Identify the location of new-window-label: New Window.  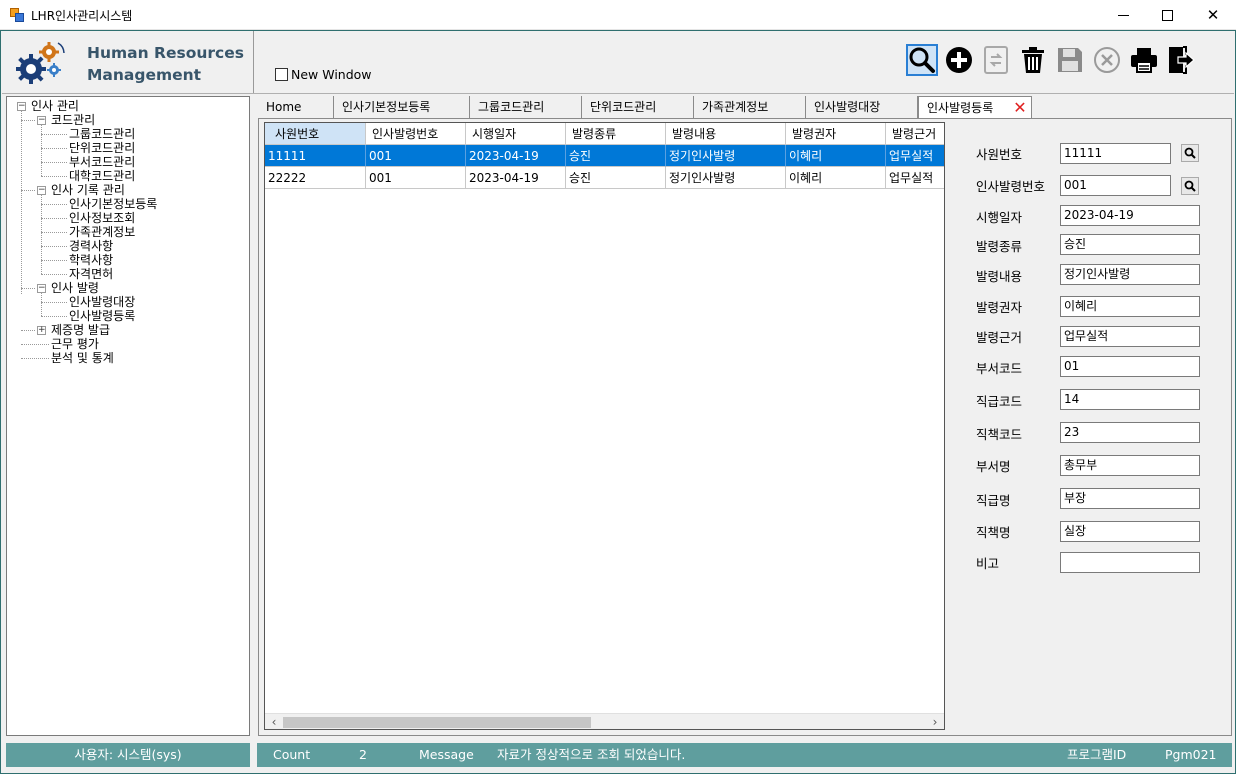
(331, 74).